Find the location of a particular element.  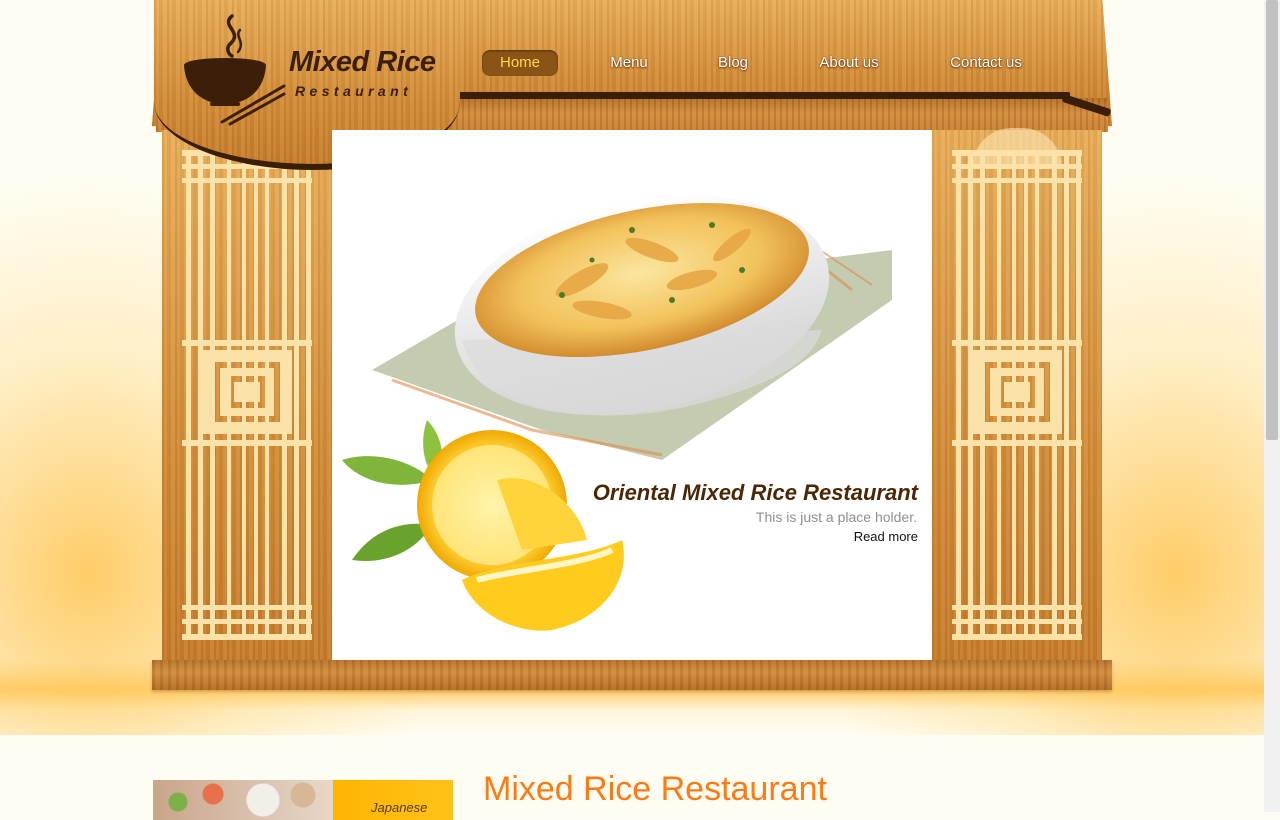

left-pillar is located at coordinates (247, 395).